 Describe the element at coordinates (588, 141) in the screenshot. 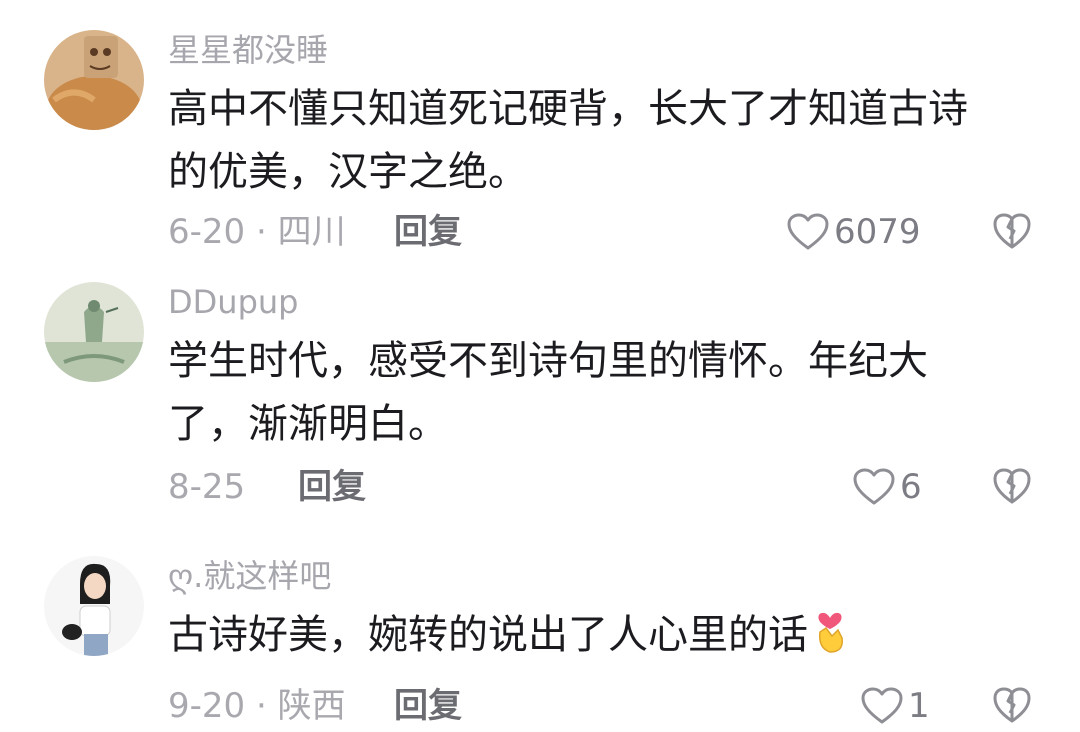

I see `comment-text: 高中不懂只知道死记硬背，长大了才知道古诗 的优美，汉字之绝。` at that location.